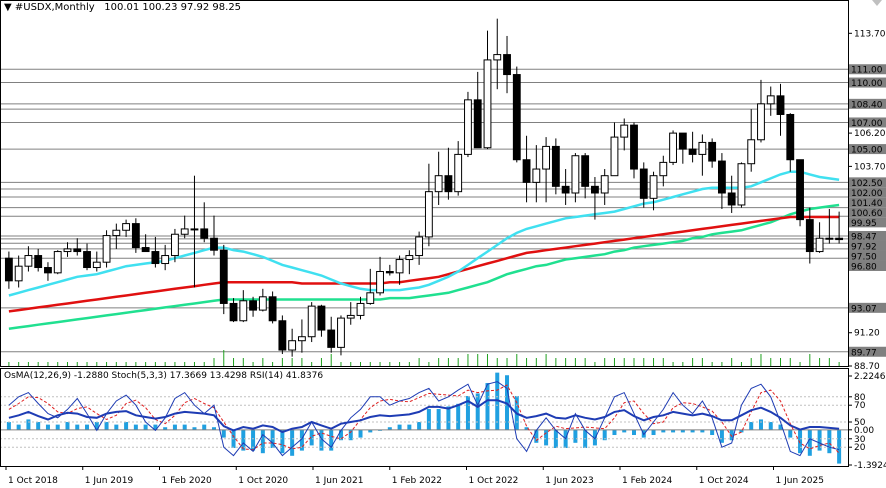 This screenshot has width=886, height=488. I want to click on time-tick-label: 1 Feb 2024, so click(647, 481).